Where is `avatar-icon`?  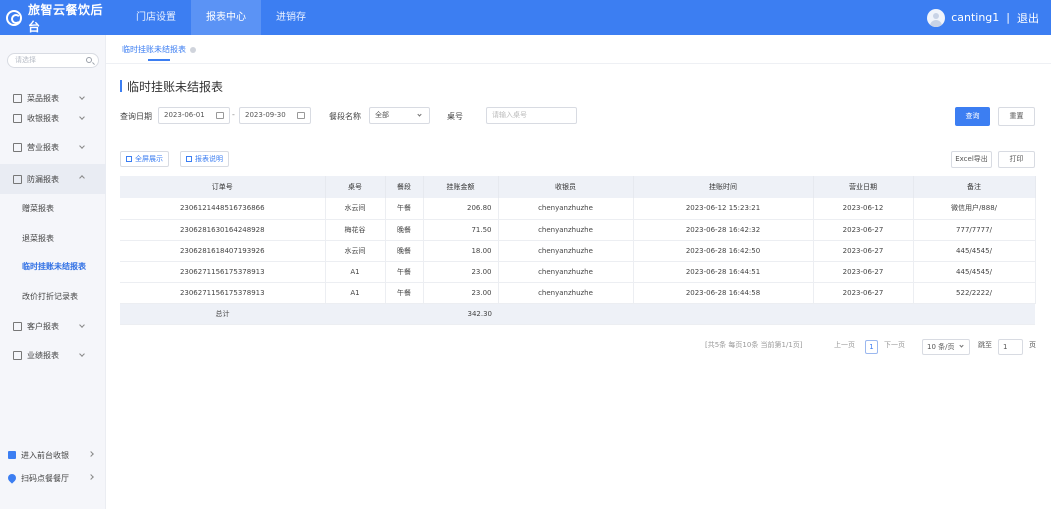 avatar-icon is located at coordinates (936, 17).